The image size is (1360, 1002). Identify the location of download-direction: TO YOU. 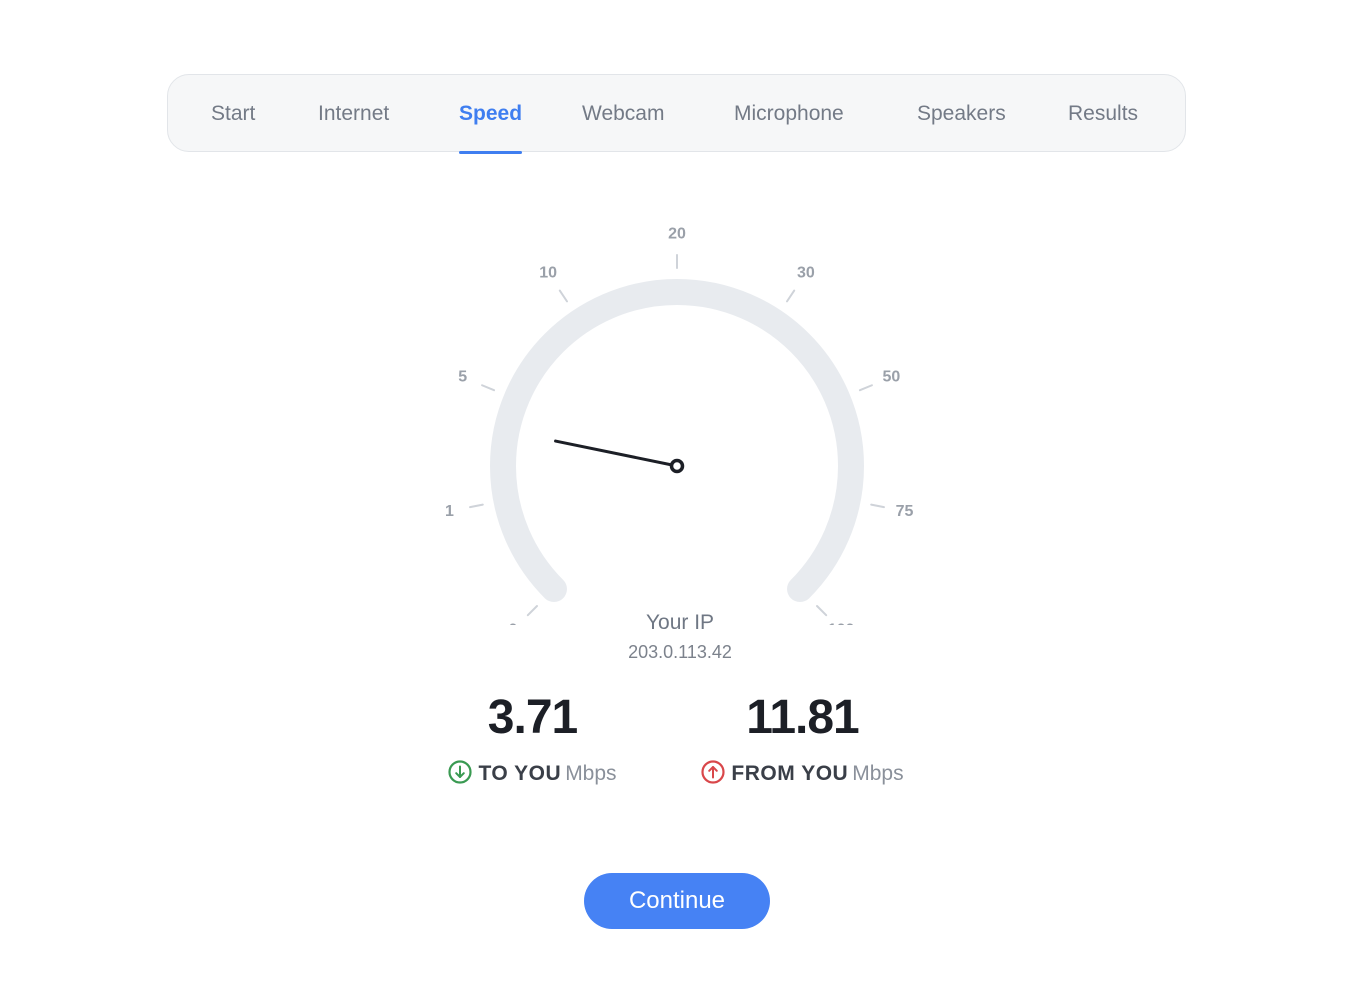
(520, 773).